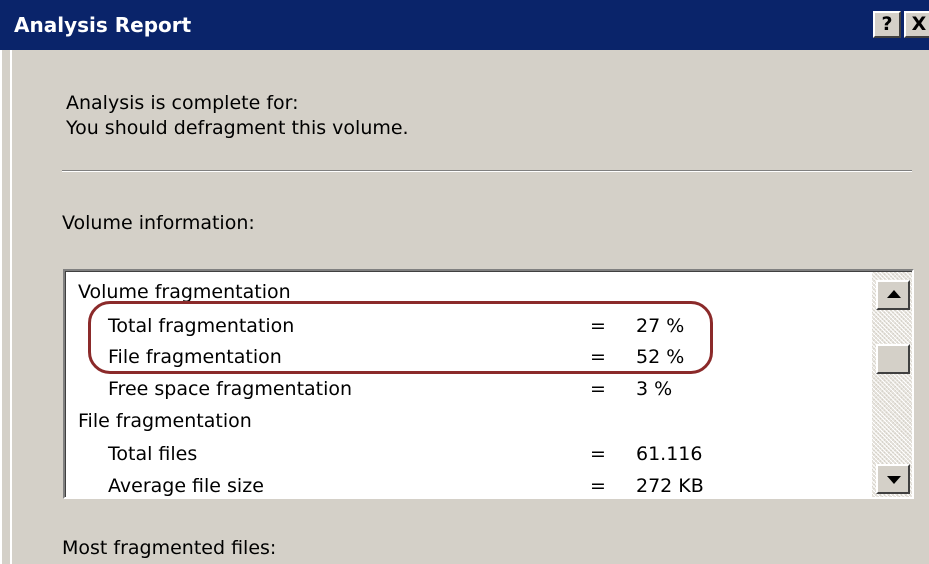 This screenshot has width=929, height=564. Describe the element at coordinates (892, 384) in the screenshot. I see `vertical-scrollbar` at that location.